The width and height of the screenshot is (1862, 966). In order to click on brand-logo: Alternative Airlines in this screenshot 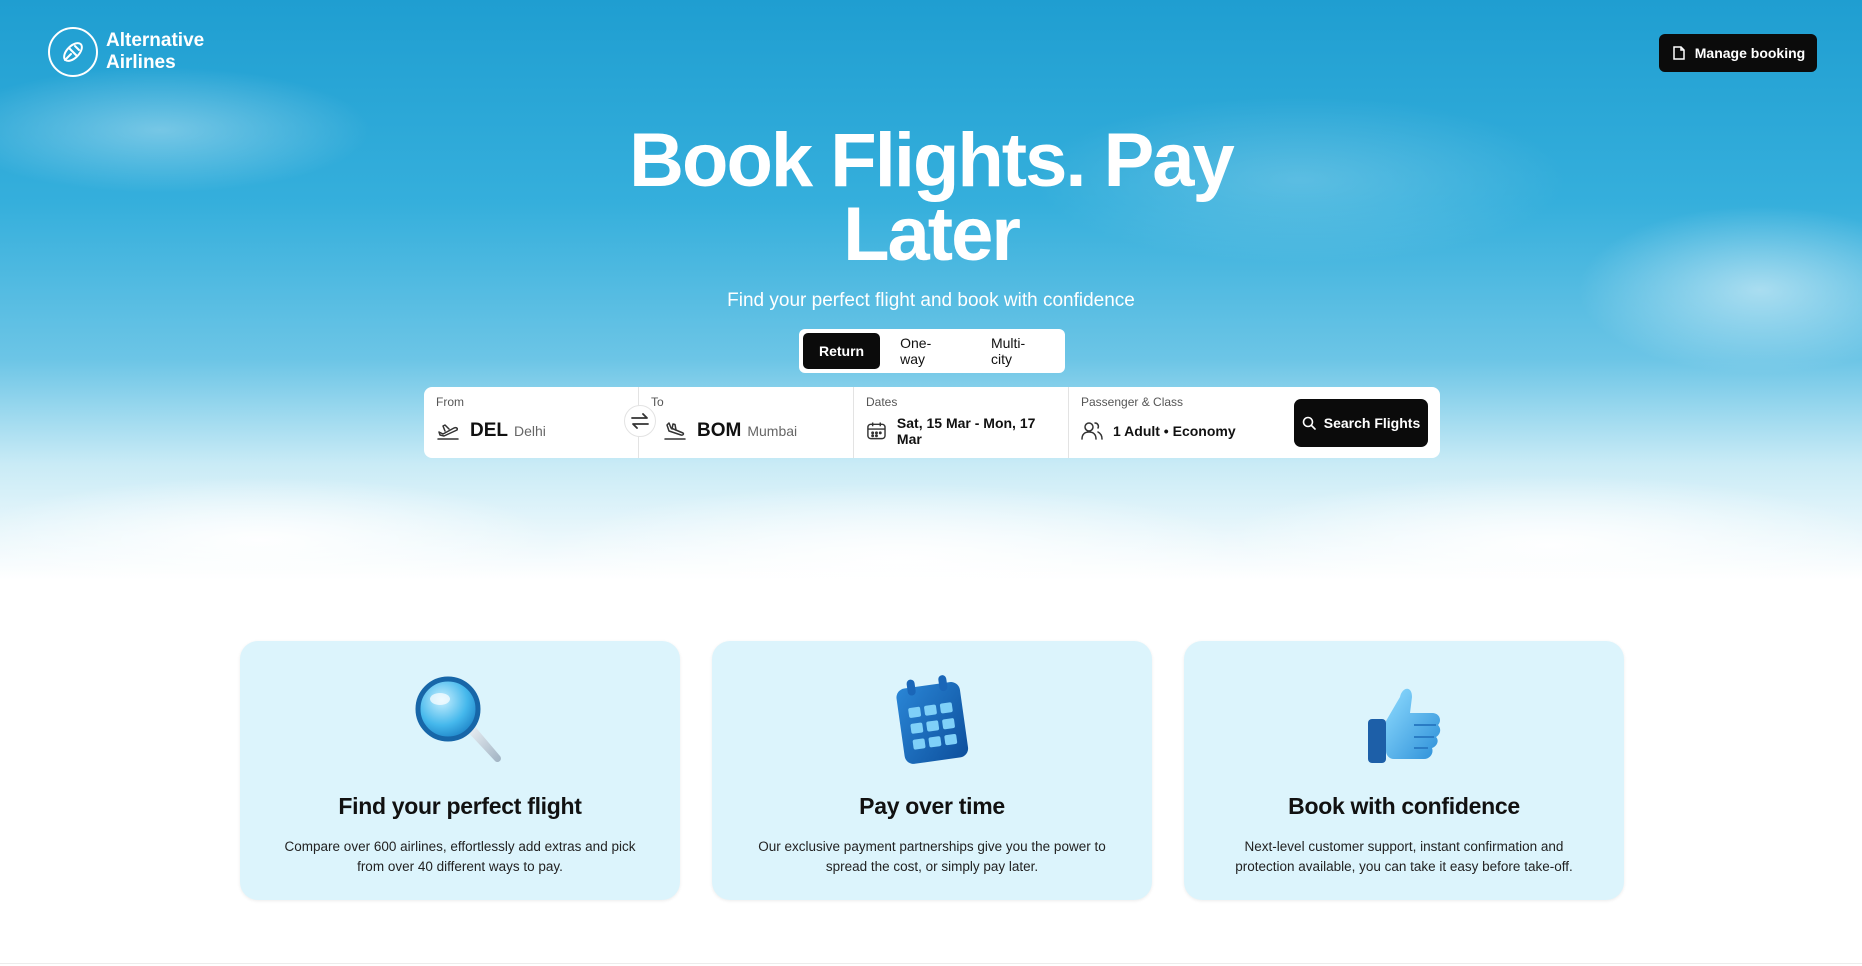, I will do `click(126, 52)`.